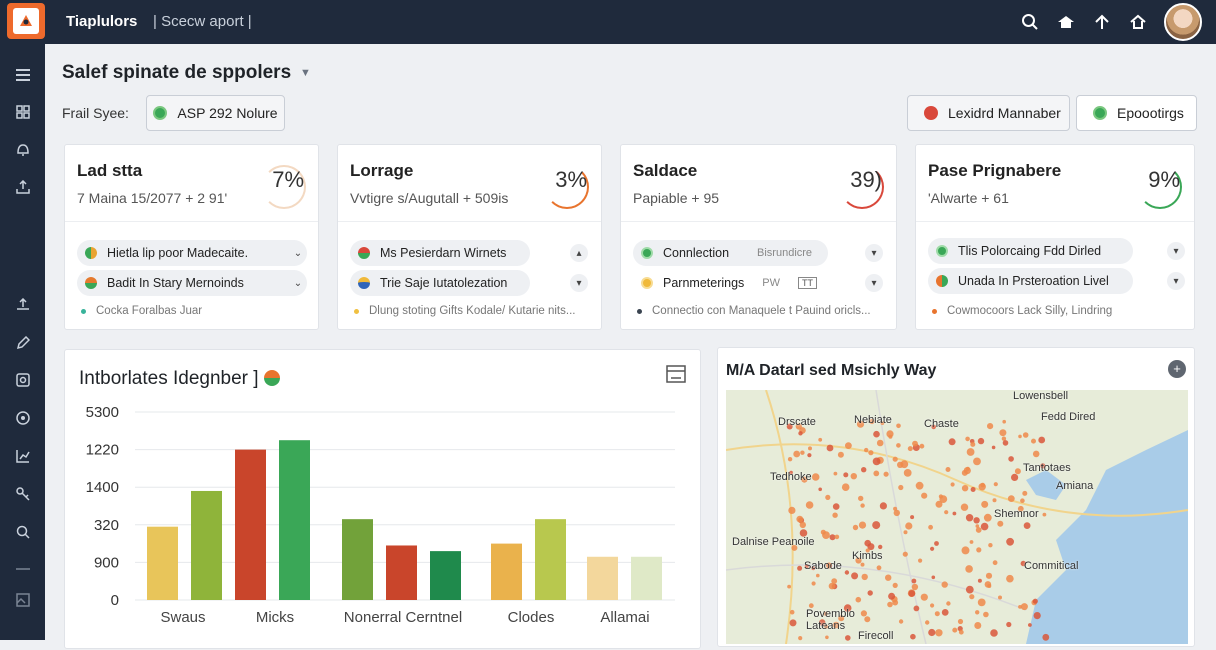 This screenshot has height=650, width=1216. Describe the element at coordinates (215, 113) in the screenshot. I see `filter-chip: ASP 292 Nolure` at that location.